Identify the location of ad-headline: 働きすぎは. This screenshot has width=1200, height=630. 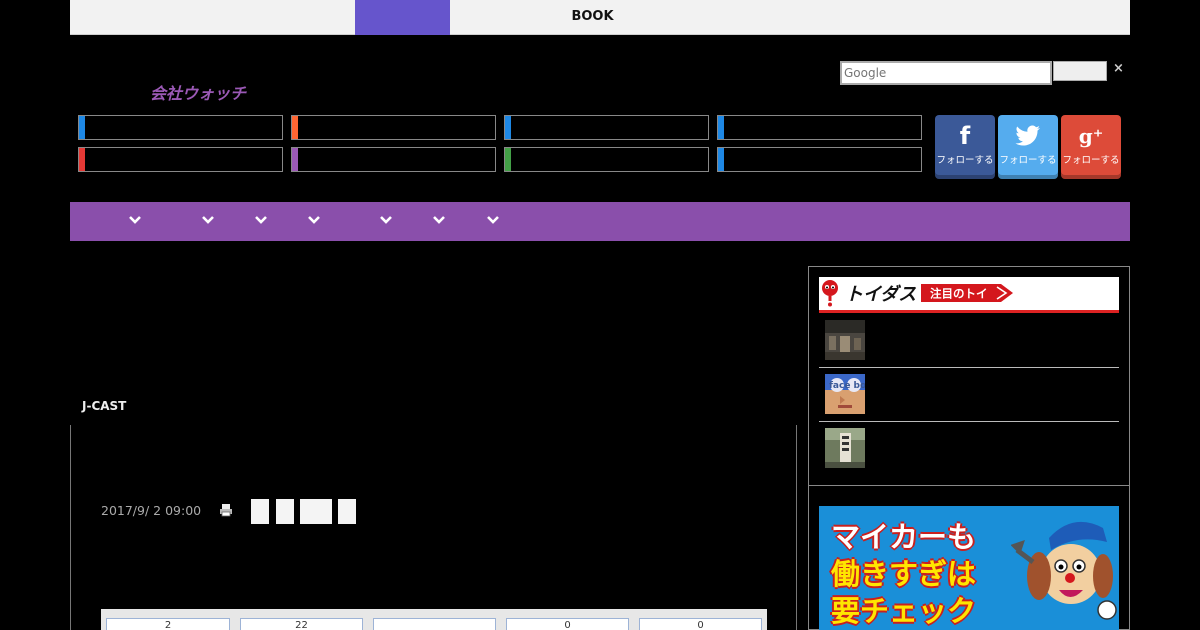
(904, 574).